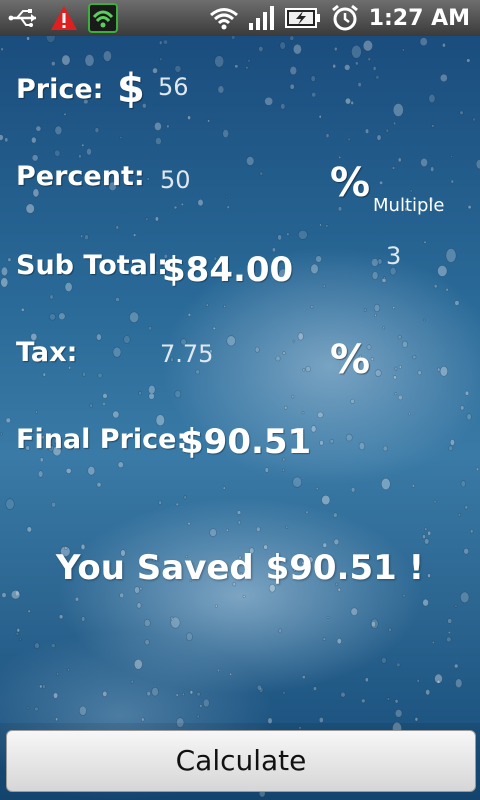 Image resolution: width=480 pixels, height=800 pixels. Describe the element at coordinates (175, 180) in the screenshot. I see `percent-input: 50` at that location.